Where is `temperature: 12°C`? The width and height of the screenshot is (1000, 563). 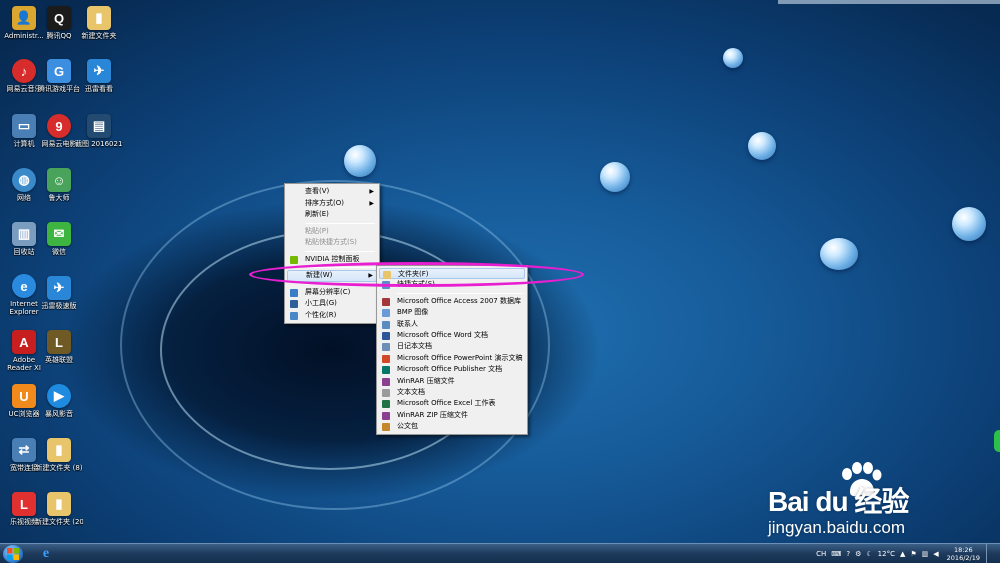 temperature: 12°C is located at coordinates (886, 554).